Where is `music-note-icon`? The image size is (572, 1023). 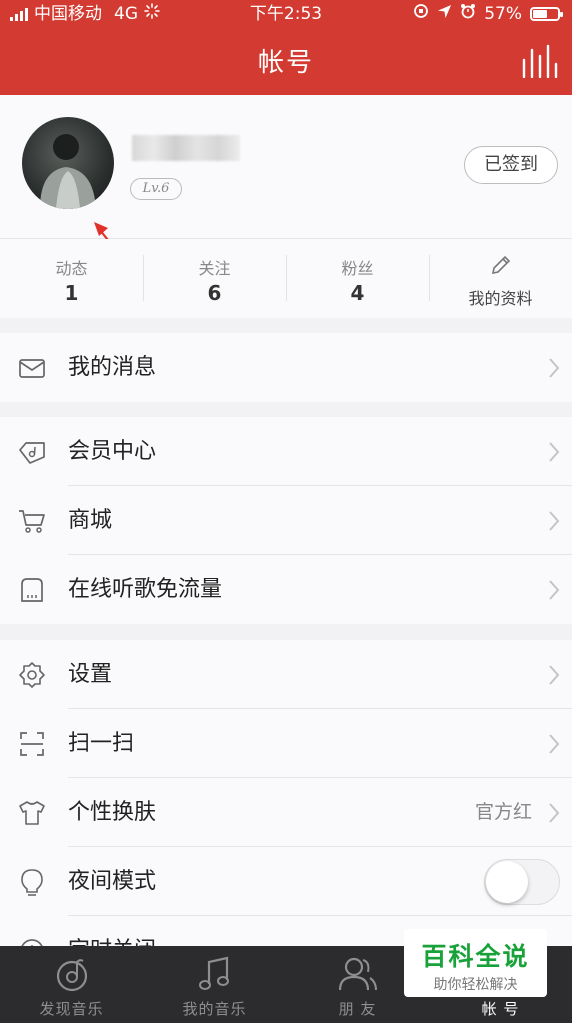
music-note-icon is located at coordinates (214, 974).